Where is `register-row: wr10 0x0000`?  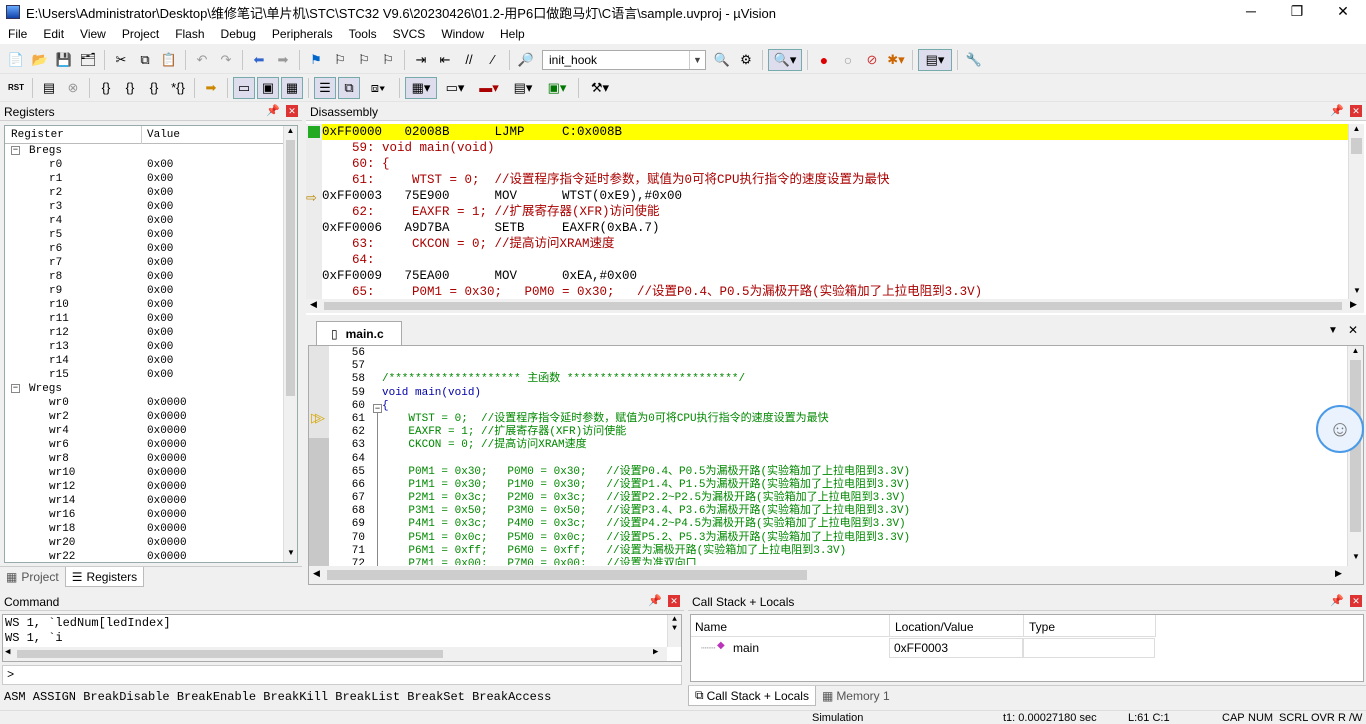 register-row: wr10 0x0000 is located at coordinates (151, 473).